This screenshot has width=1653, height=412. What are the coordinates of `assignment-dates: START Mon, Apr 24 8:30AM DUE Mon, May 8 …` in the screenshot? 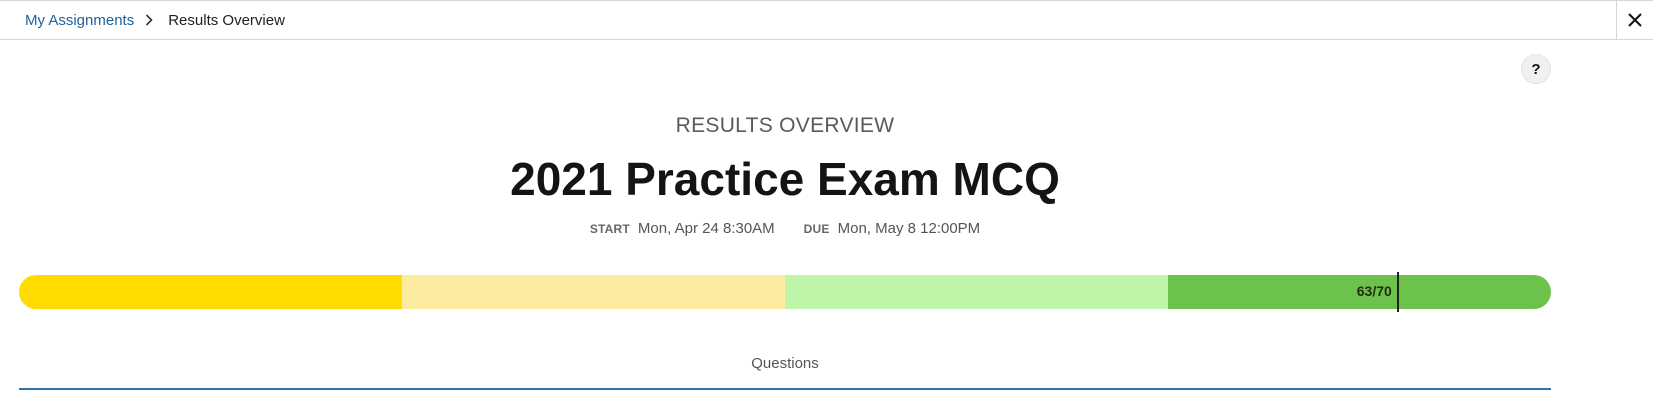 It's located at (785, 228).